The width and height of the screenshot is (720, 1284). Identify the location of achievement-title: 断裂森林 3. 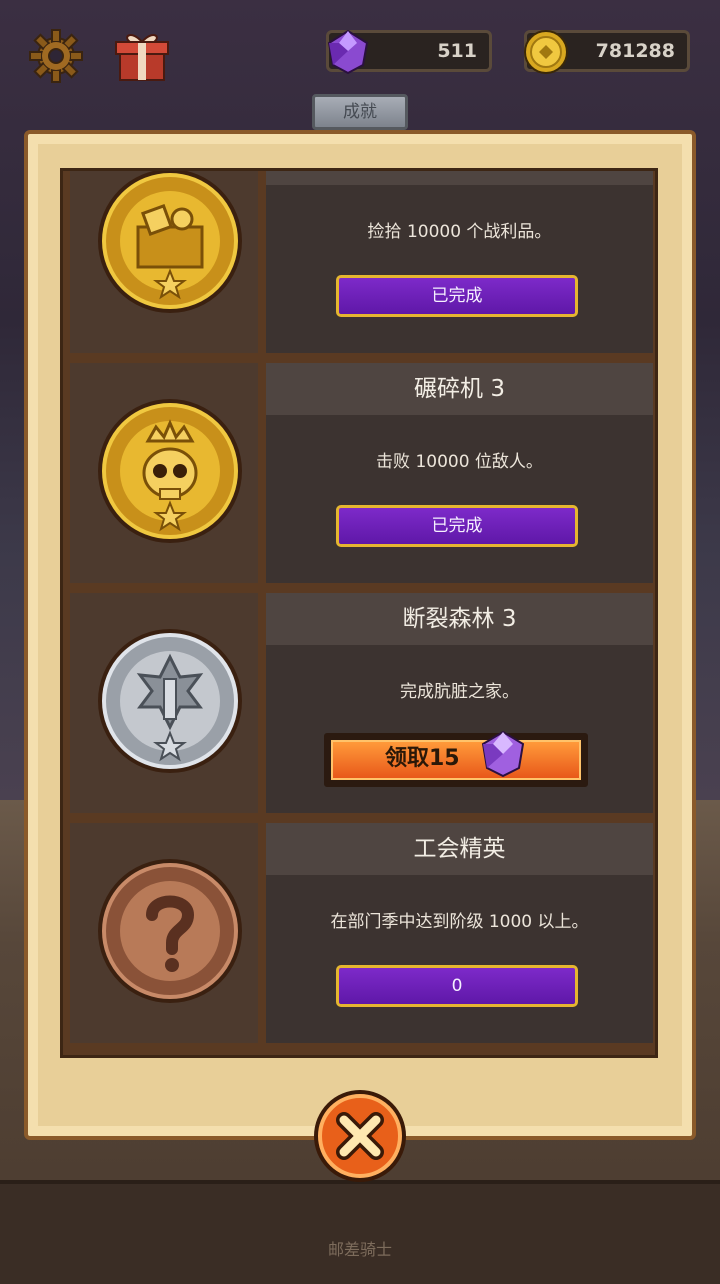
(459, 619).